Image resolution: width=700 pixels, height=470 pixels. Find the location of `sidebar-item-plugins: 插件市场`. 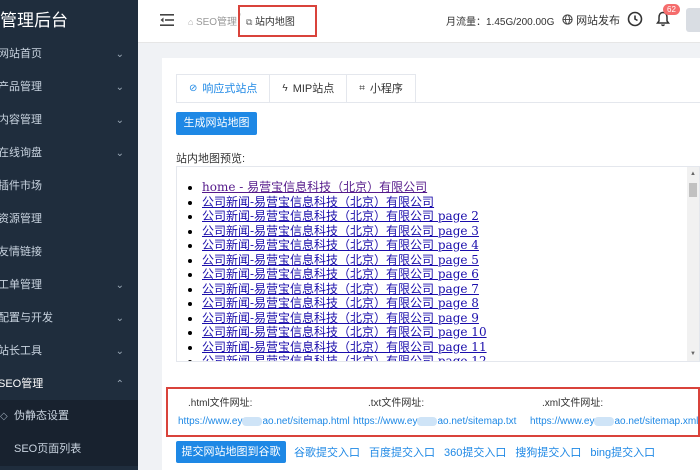

sidebar-item-plugins: 插件市场 is located at coordinates (69, 186).